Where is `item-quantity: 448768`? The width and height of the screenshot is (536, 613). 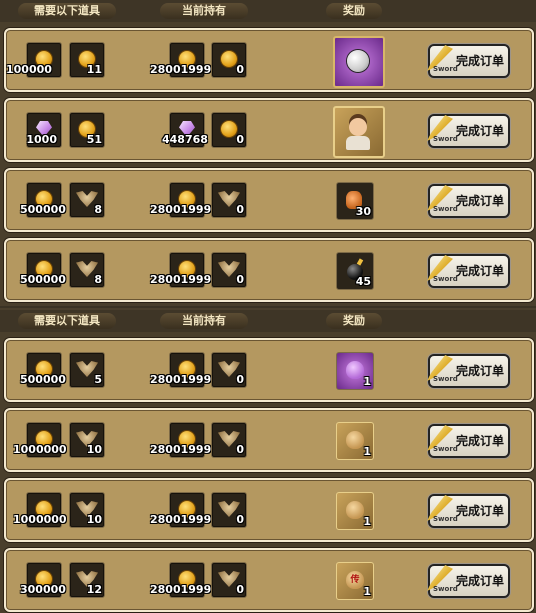 item-quantity: 448768 is located at coordinates (185, 139).